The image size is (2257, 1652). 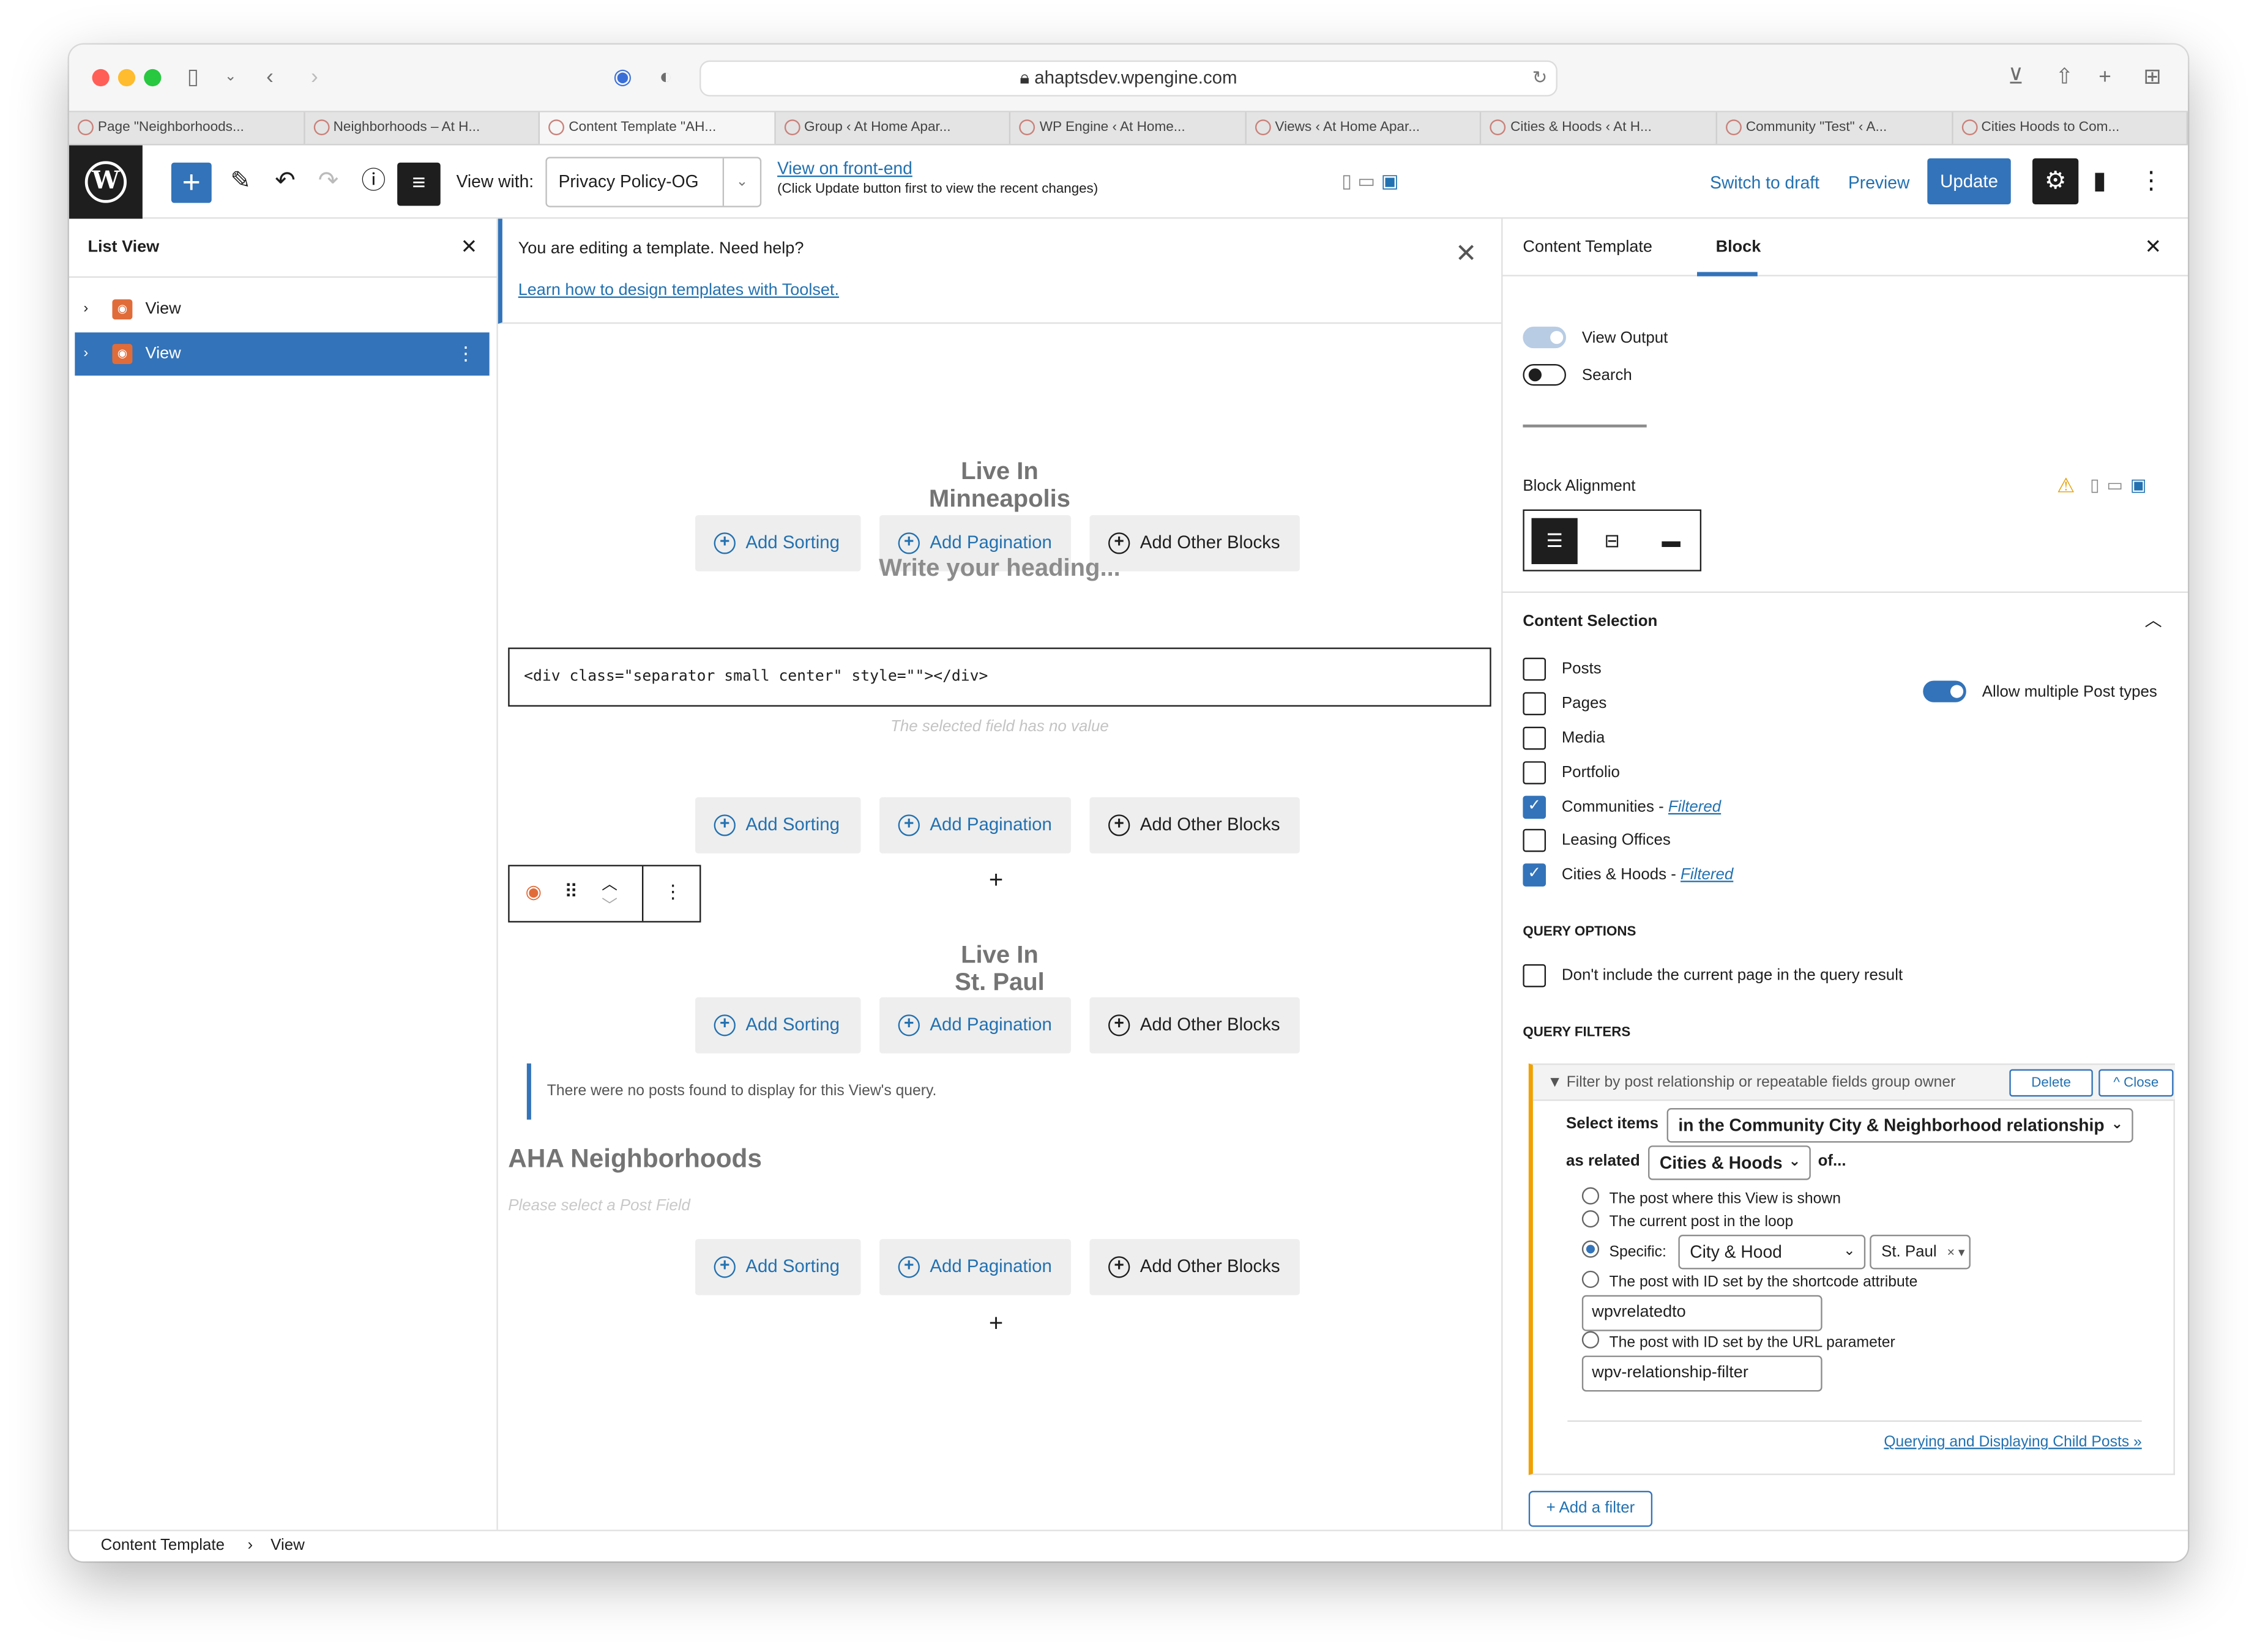 I want to click on wordpress-logo: W, so click(x=106, y=182).